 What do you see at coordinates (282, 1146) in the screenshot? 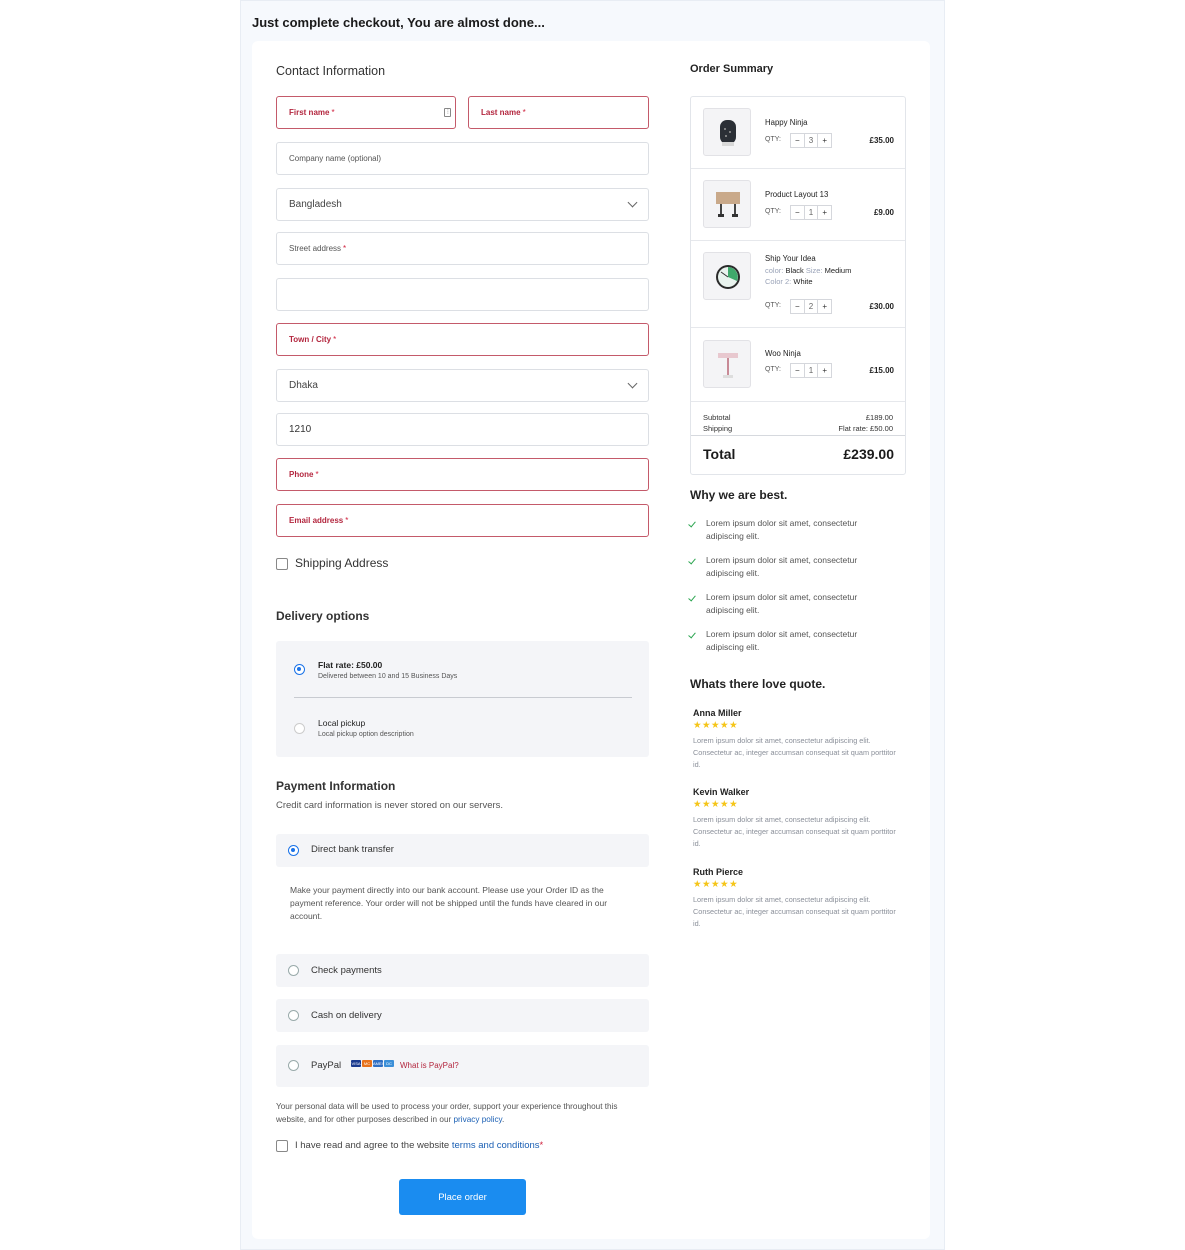
I see `terms-checkbox` at bounding box center [282, 1146].